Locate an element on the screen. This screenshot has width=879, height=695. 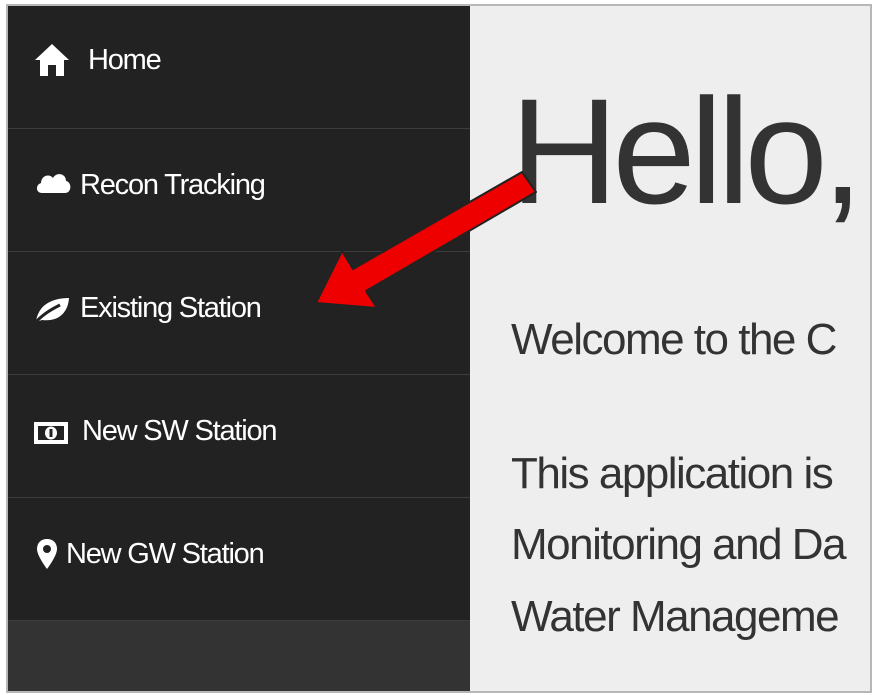
money-icon is located at coordinates (51, 433).